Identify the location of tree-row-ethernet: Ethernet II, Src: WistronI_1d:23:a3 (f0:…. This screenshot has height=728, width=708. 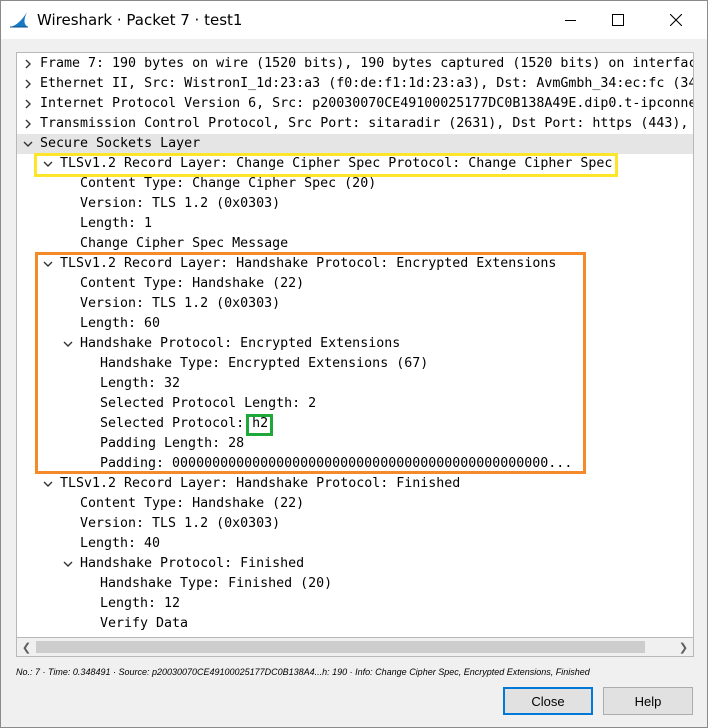
(355, 84).